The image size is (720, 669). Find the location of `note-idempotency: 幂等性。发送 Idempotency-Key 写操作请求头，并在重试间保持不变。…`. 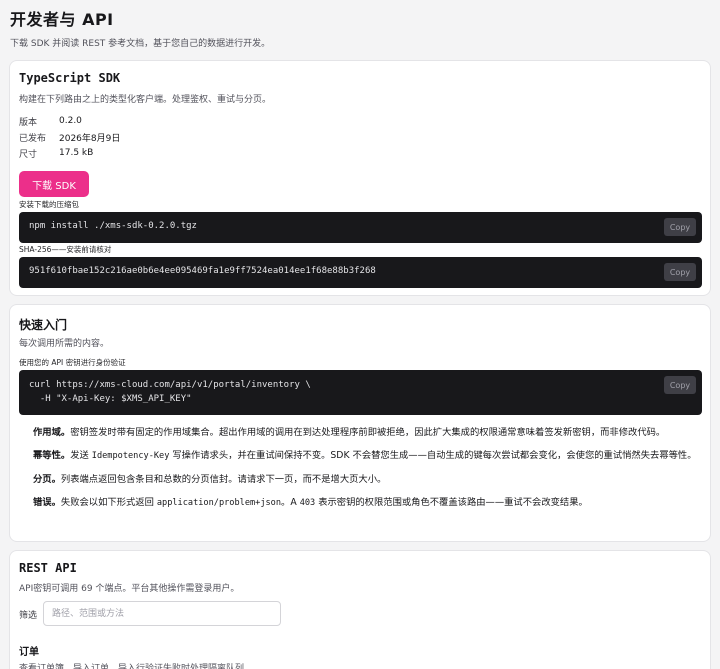

note-idempotency: 幂等性。发送 Idempotency-Key 写操作请求头，并在重试间保持不变。… is located at coordinates (368, 456).